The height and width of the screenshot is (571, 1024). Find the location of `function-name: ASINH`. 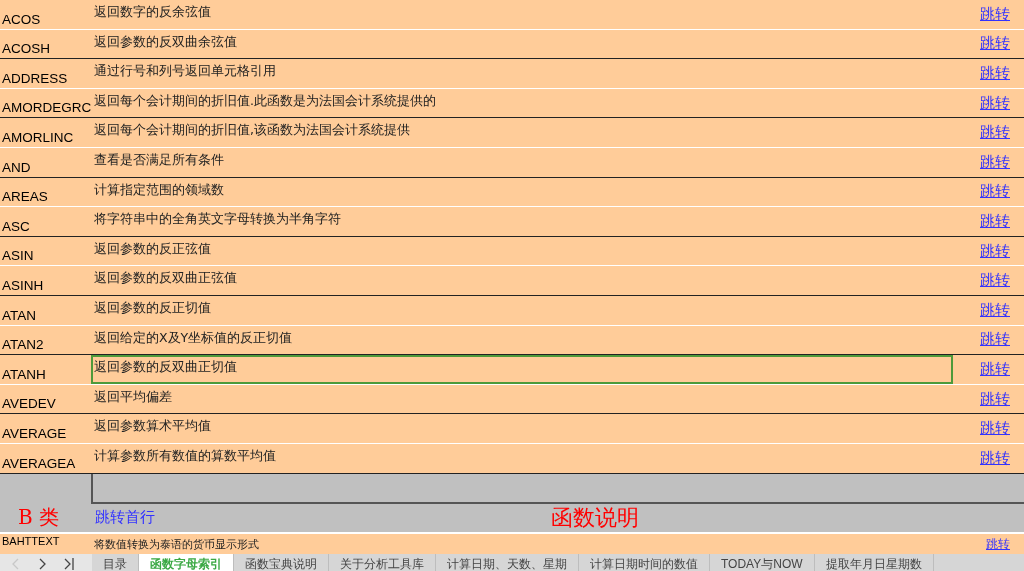

function-name: ASINH is located at coordinates (23, 285).